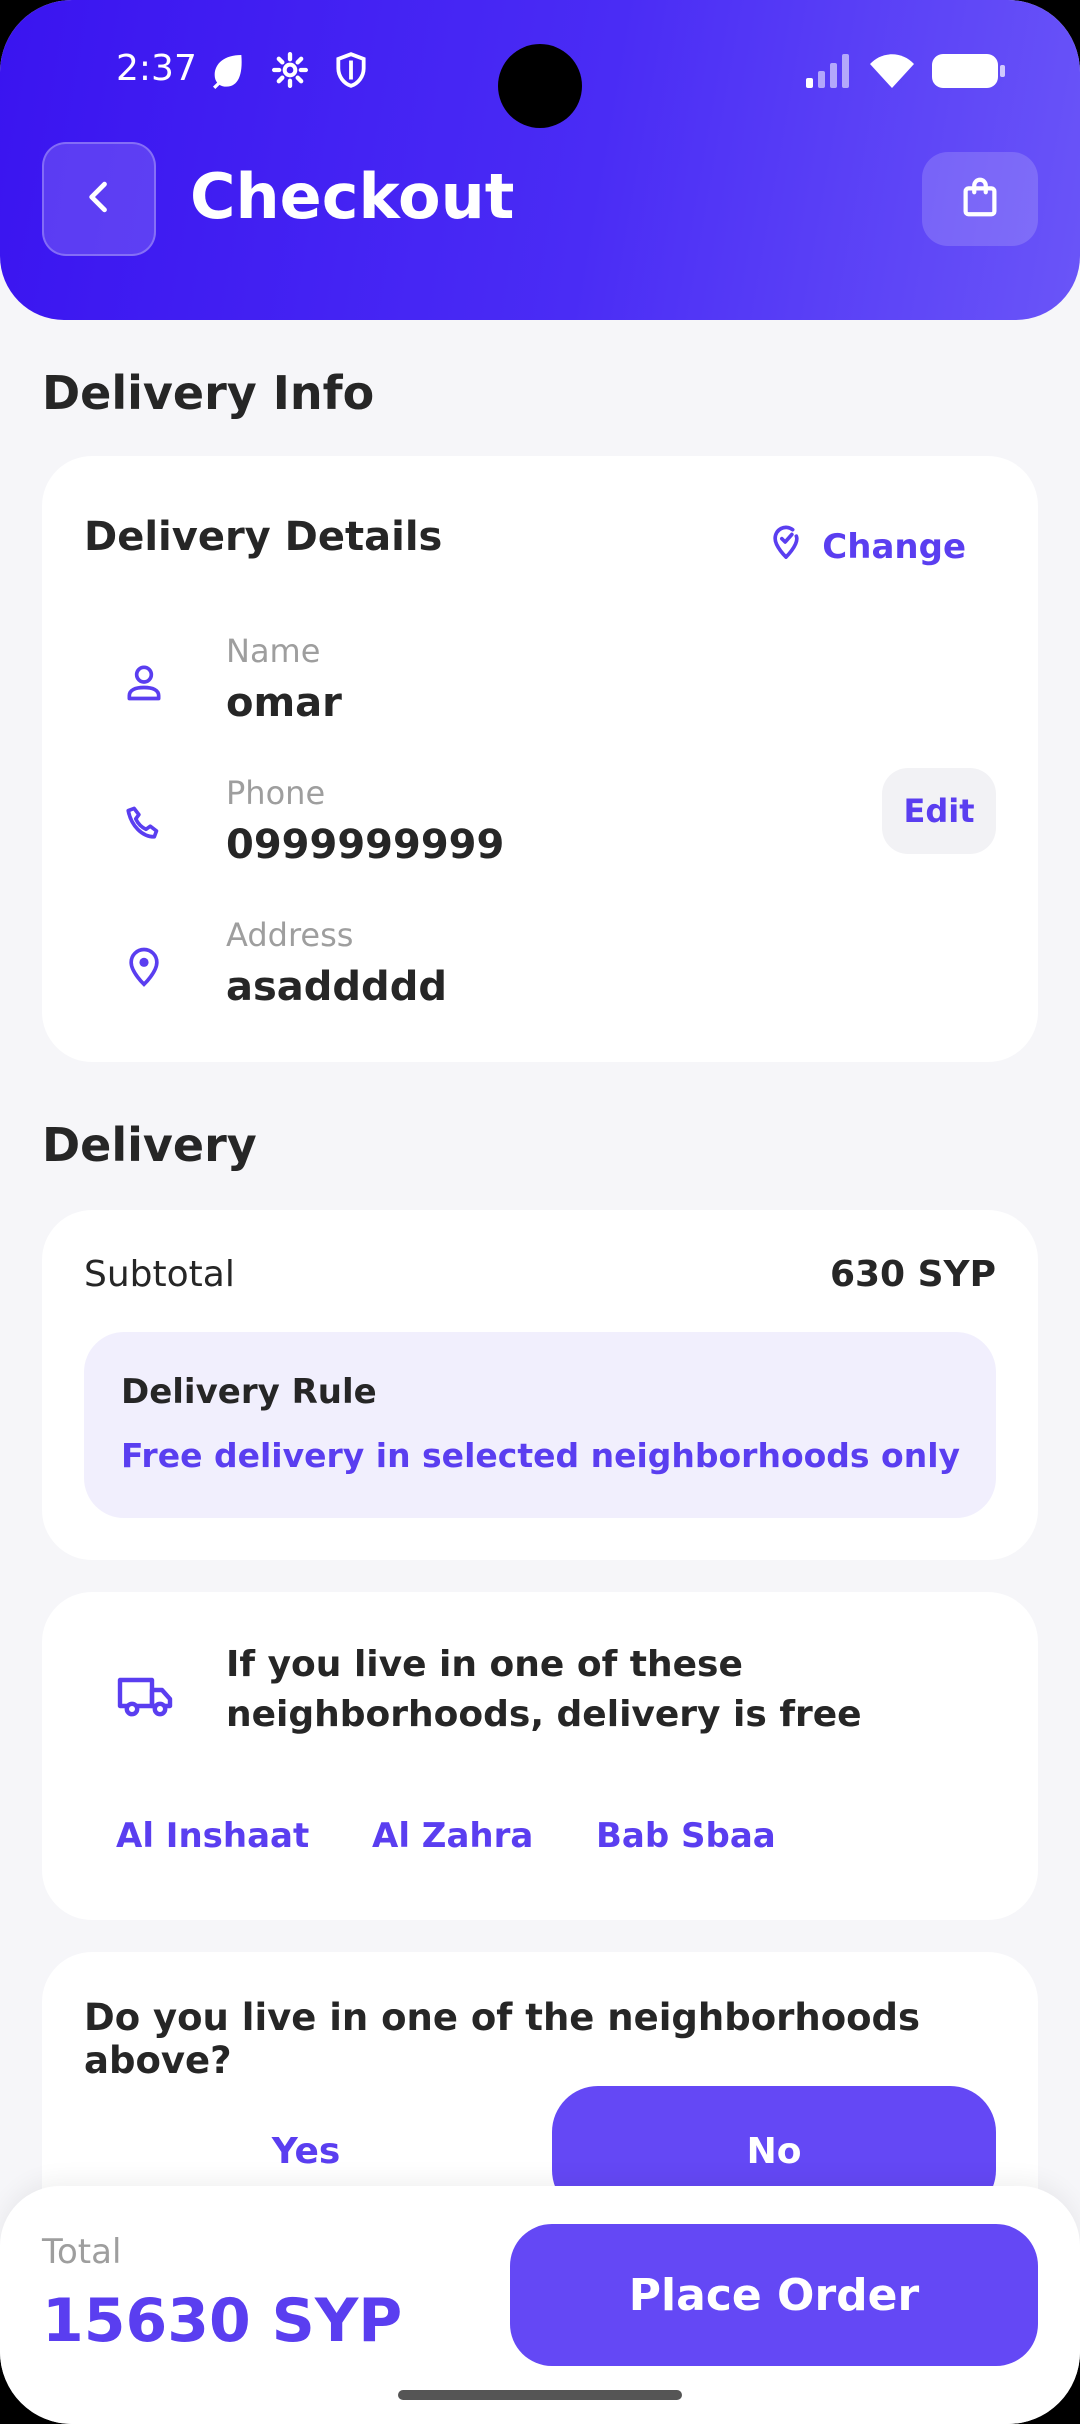 The height and width of the screenshot is (2424, 1080). What do you see at coordinates (365, 845) in the screenshot?
I see `phone-value: 0999999999` at bounding box center [365, 845].